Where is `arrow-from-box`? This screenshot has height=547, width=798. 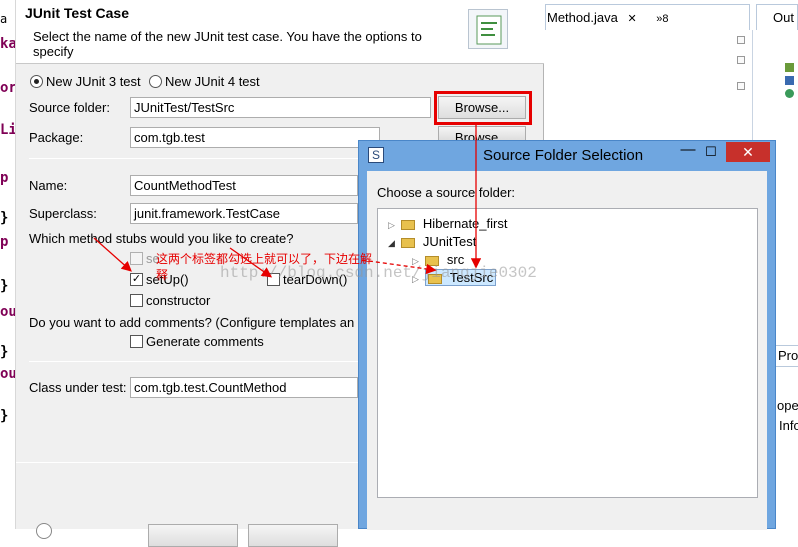
arrow-from-box is located at coordinates (399, 267).